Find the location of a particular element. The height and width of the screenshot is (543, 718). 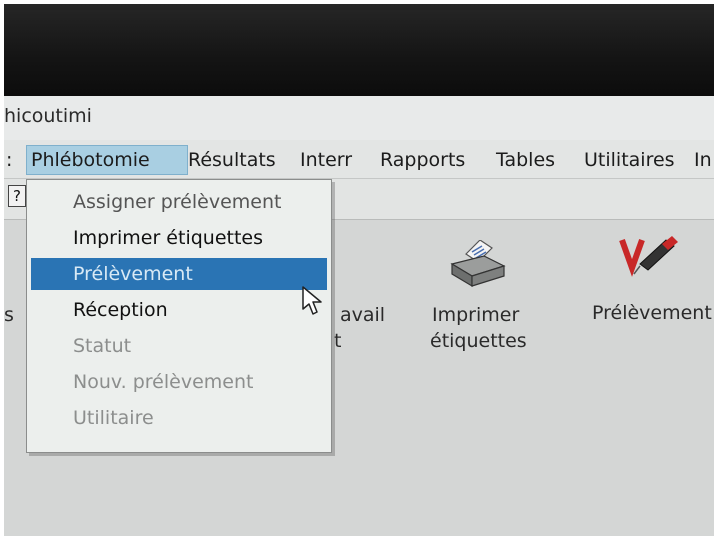

menu-item-label: Prélèvement is located at coordinates (133, 274).